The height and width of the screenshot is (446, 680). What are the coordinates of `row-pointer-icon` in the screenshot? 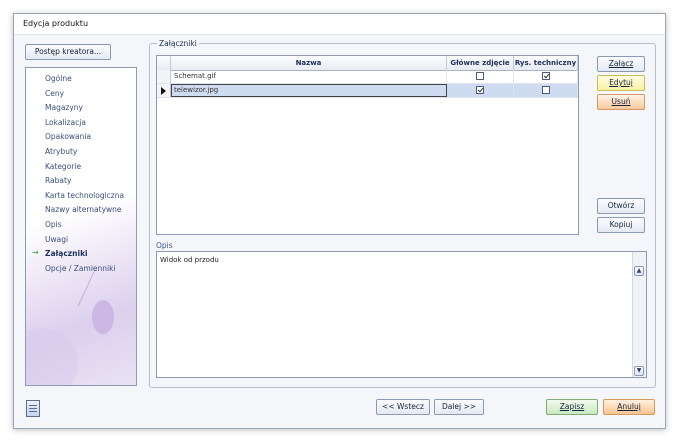 It's located at (163, 91).